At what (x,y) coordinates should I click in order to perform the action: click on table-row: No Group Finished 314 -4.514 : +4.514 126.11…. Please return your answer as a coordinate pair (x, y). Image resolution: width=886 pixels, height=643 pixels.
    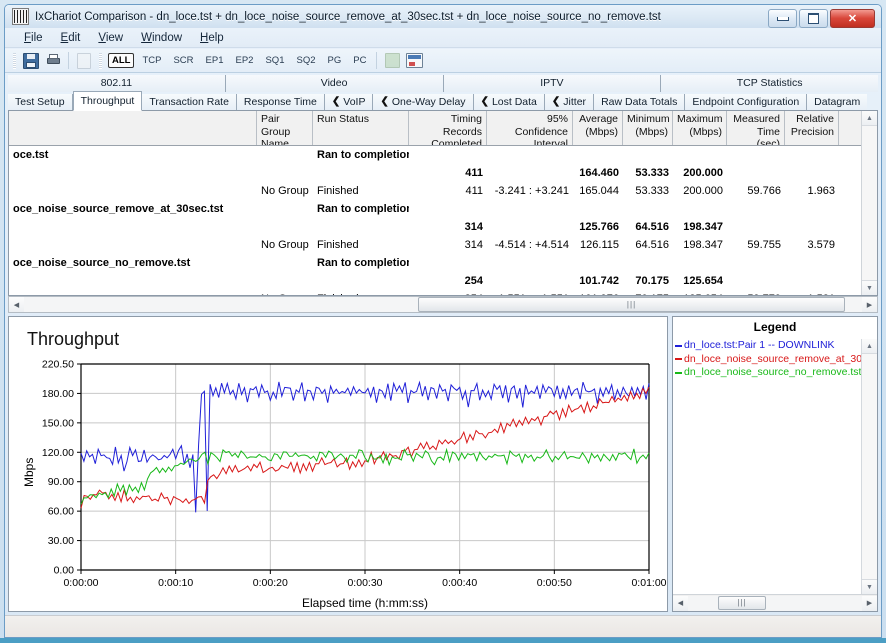
    Looking at the image, I should click on (435, 245).